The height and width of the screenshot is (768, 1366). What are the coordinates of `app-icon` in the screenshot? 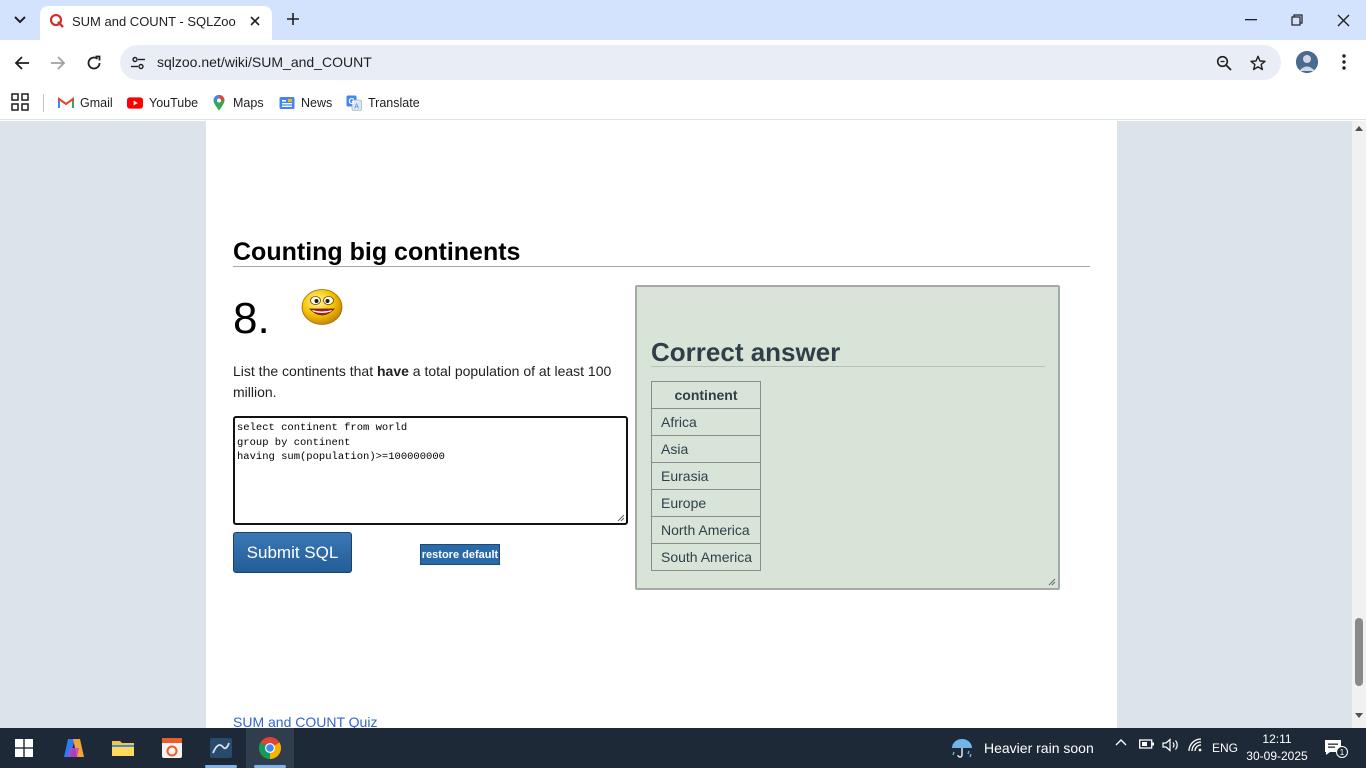 It's located at (172, 748).